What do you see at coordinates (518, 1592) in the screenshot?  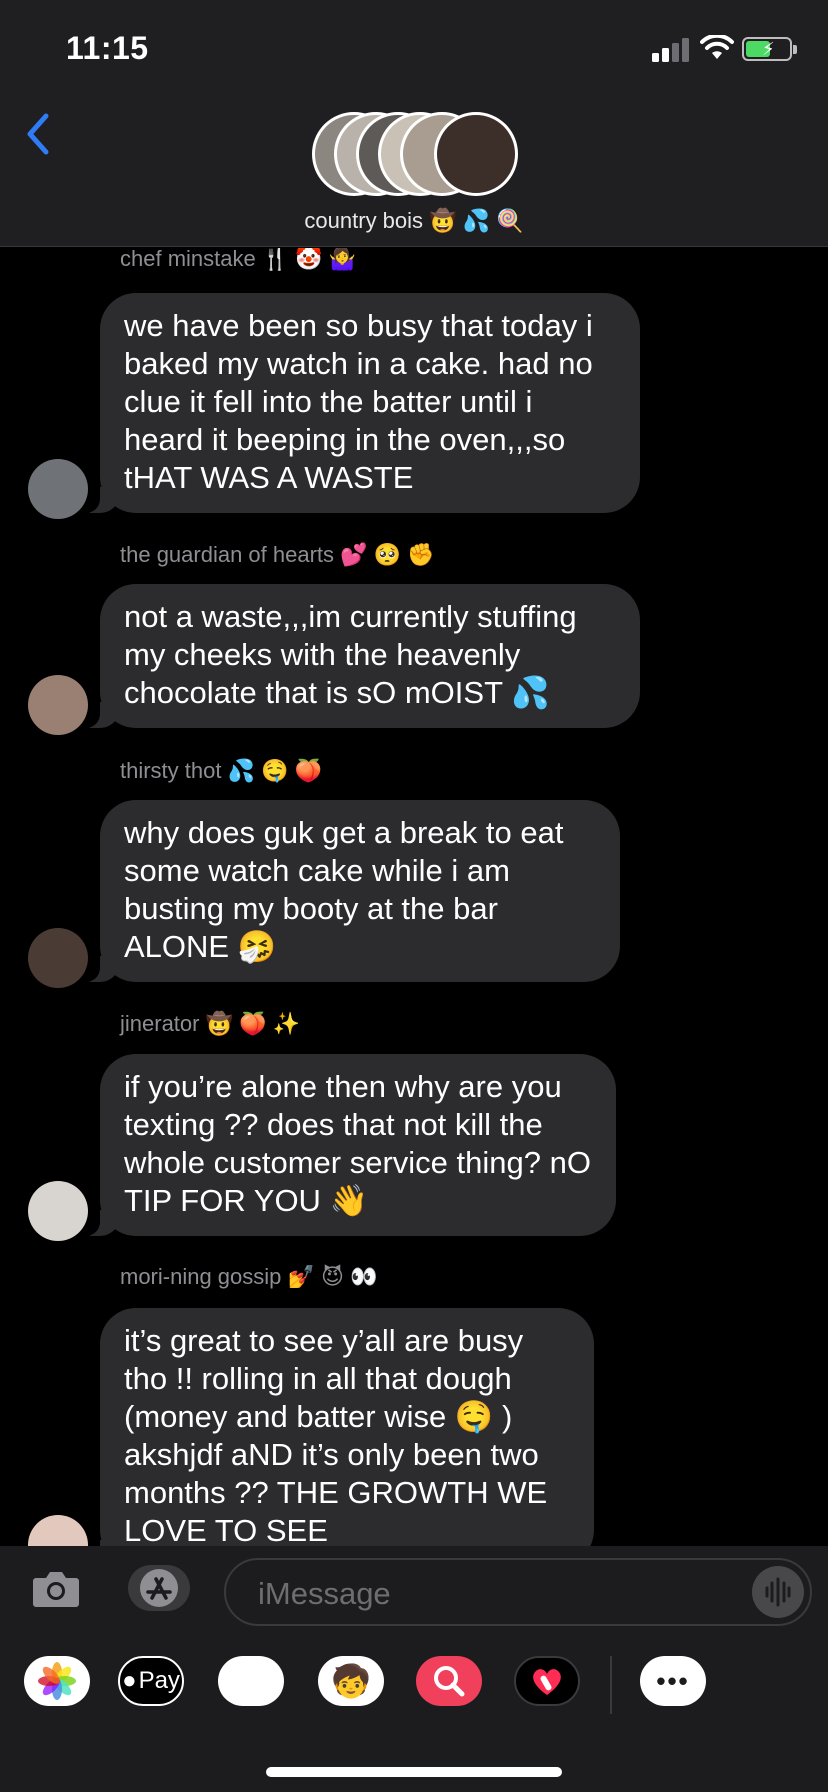 I see `message-input: iMessage` at bounding box center [518, 1592].